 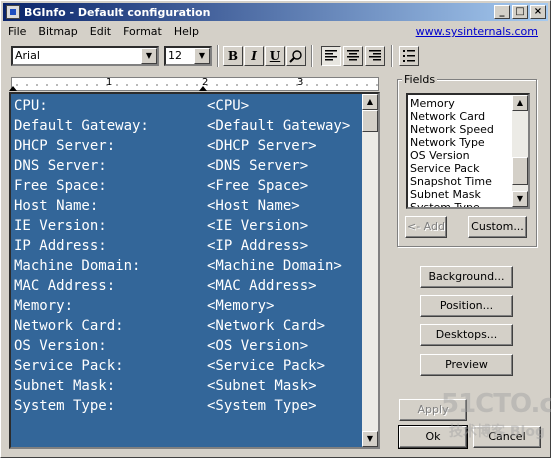 What do you see at coordinates (462, 116) in the screenshot?
I see `field-list-item: Network Card` at bounding box center [462, 116].